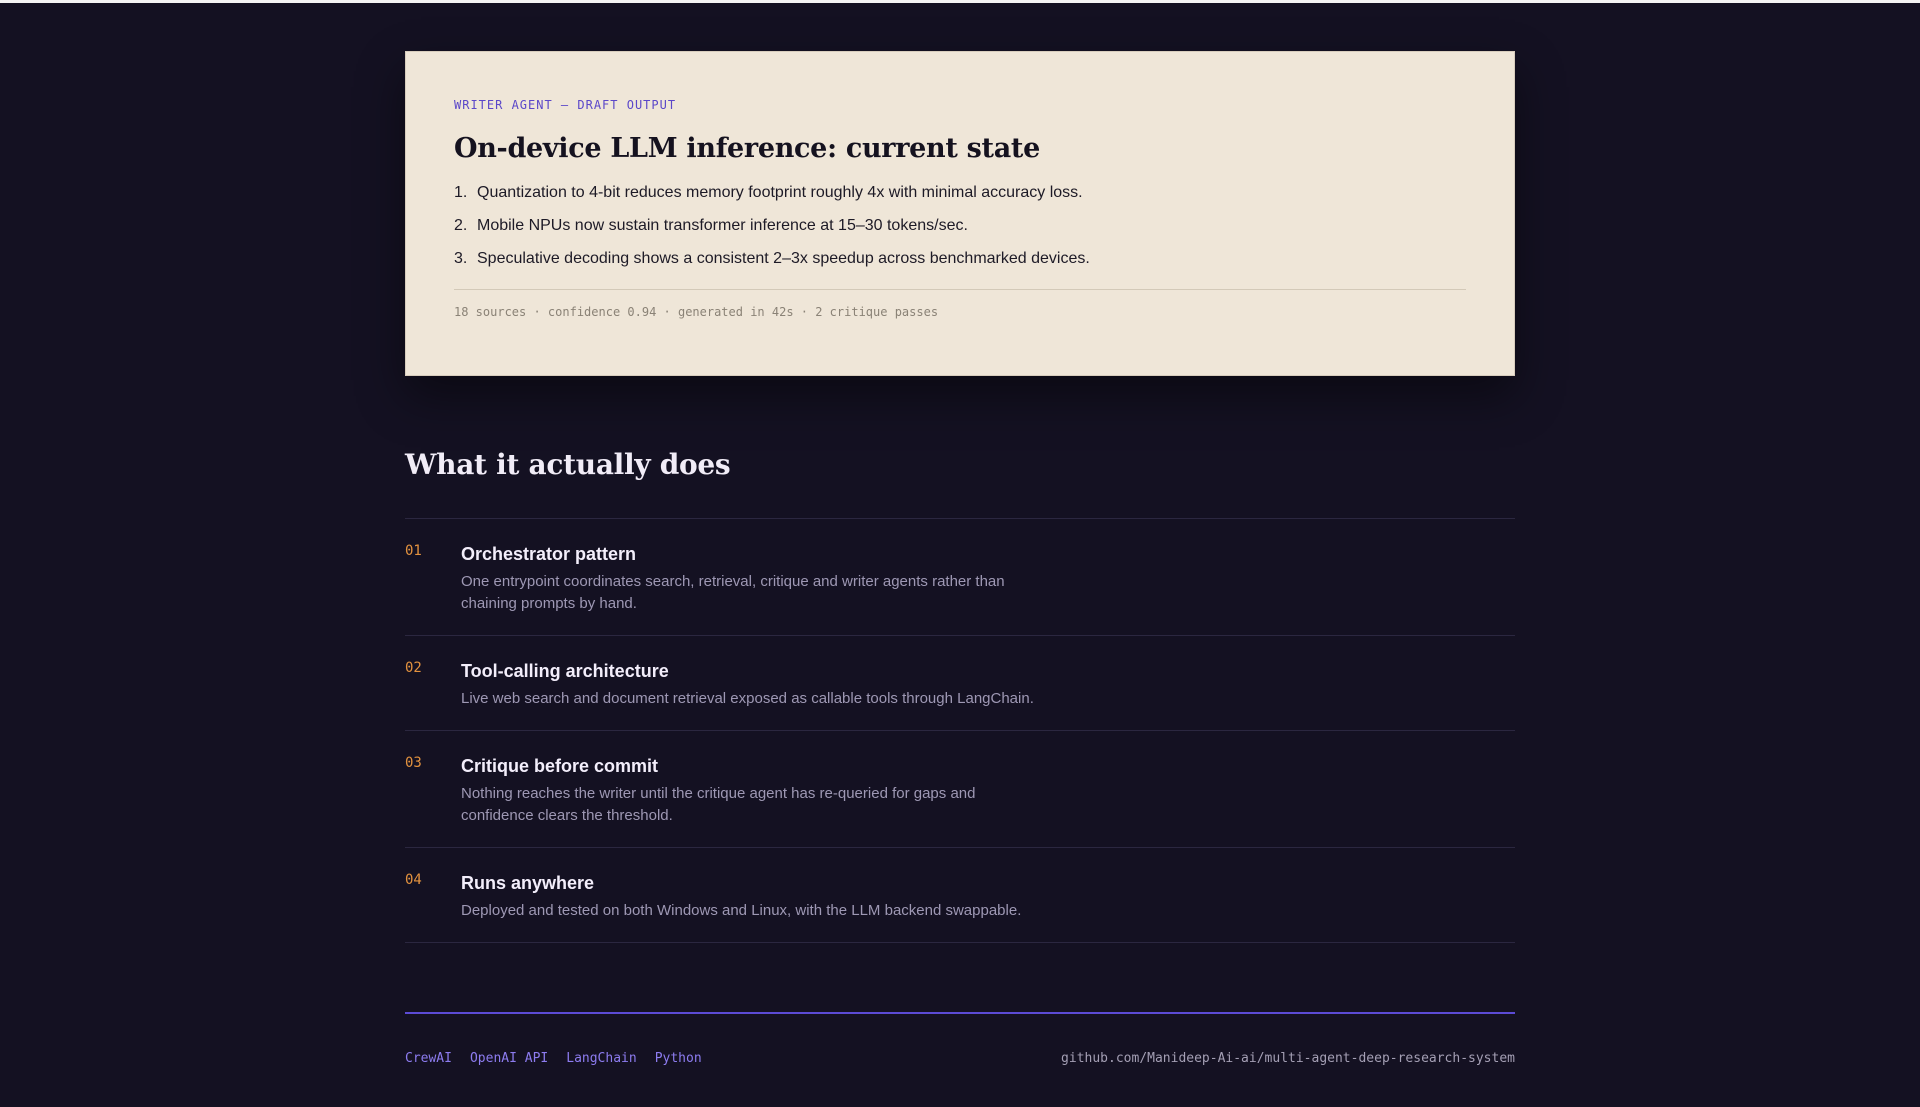  I want to click on finding-number: 3., so click(461, 258).